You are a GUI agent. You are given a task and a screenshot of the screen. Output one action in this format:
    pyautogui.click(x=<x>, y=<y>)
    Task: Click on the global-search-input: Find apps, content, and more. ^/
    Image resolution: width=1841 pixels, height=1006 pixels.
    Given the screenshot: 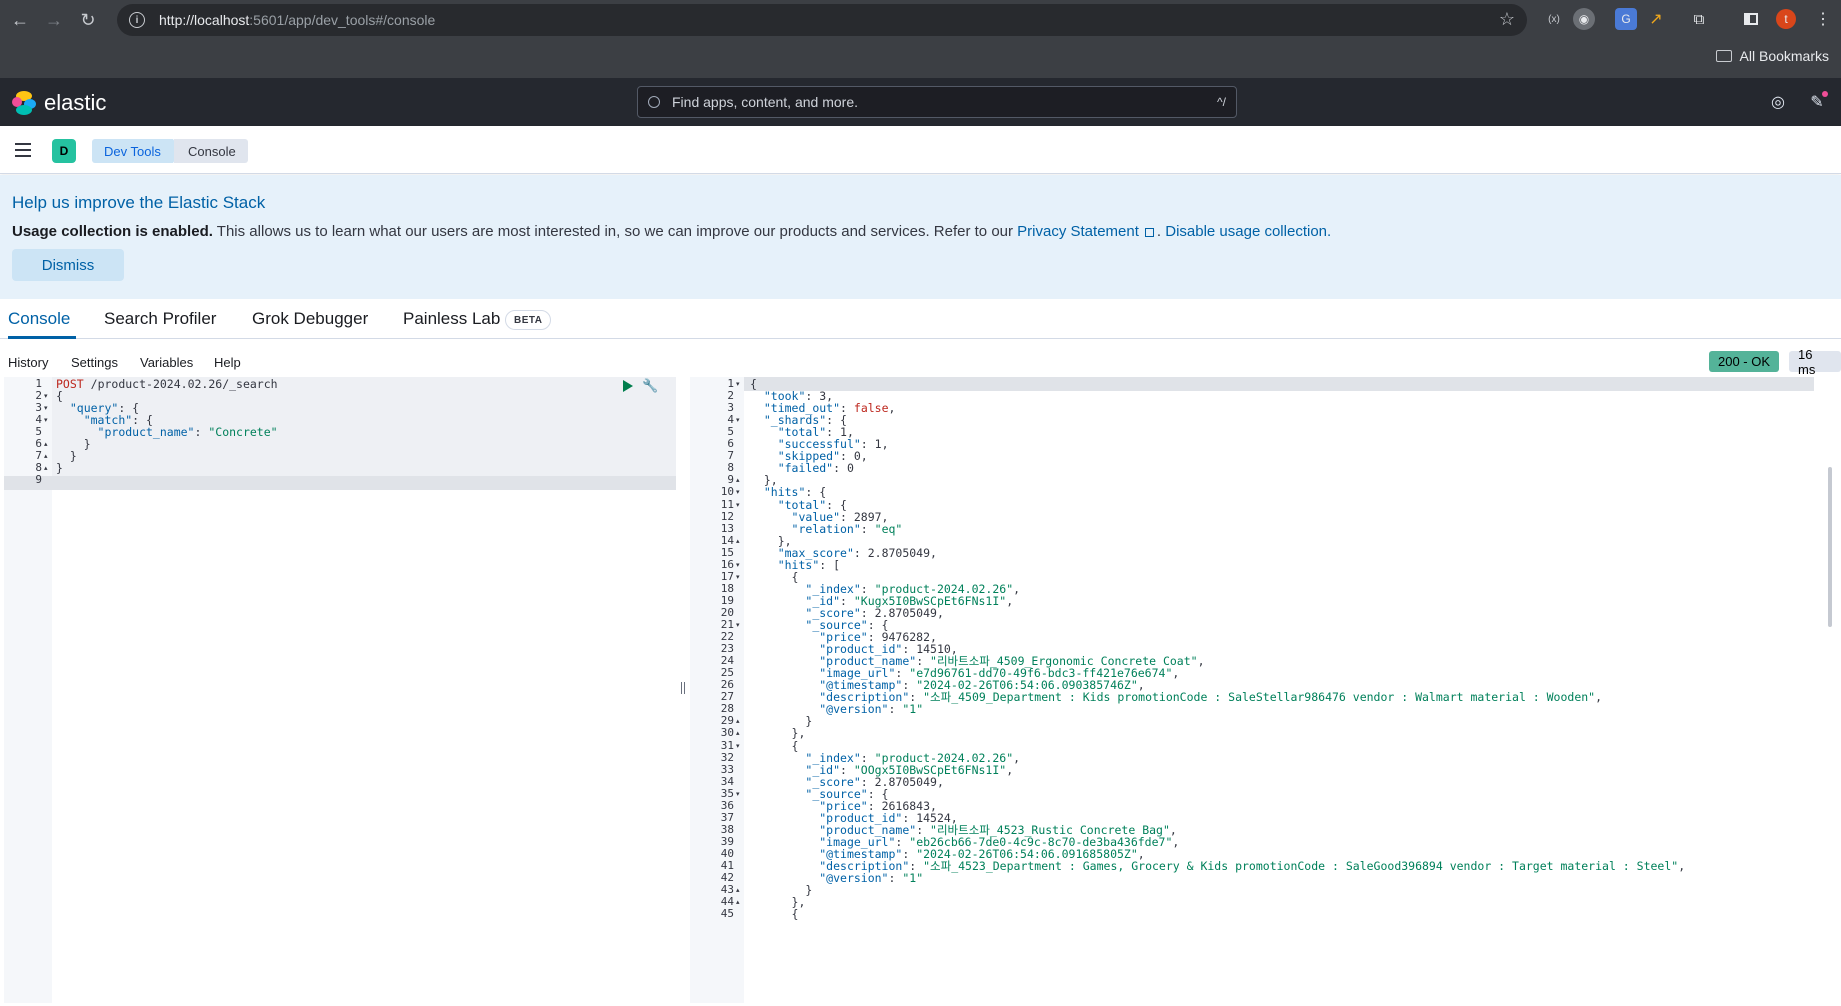 What is the action you would take?
    pyautogui.click(x=937, y=102)
    